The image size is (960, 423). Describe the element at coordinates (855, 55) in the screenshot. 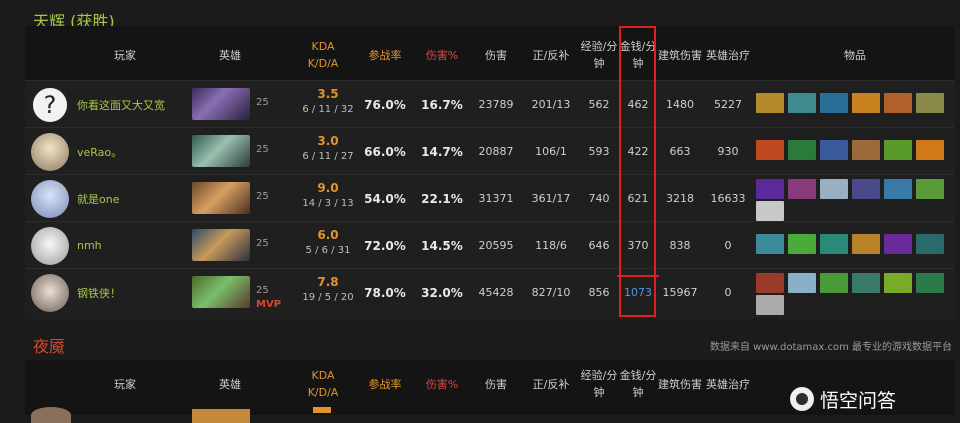

I see `col-items: 物品` at that location.